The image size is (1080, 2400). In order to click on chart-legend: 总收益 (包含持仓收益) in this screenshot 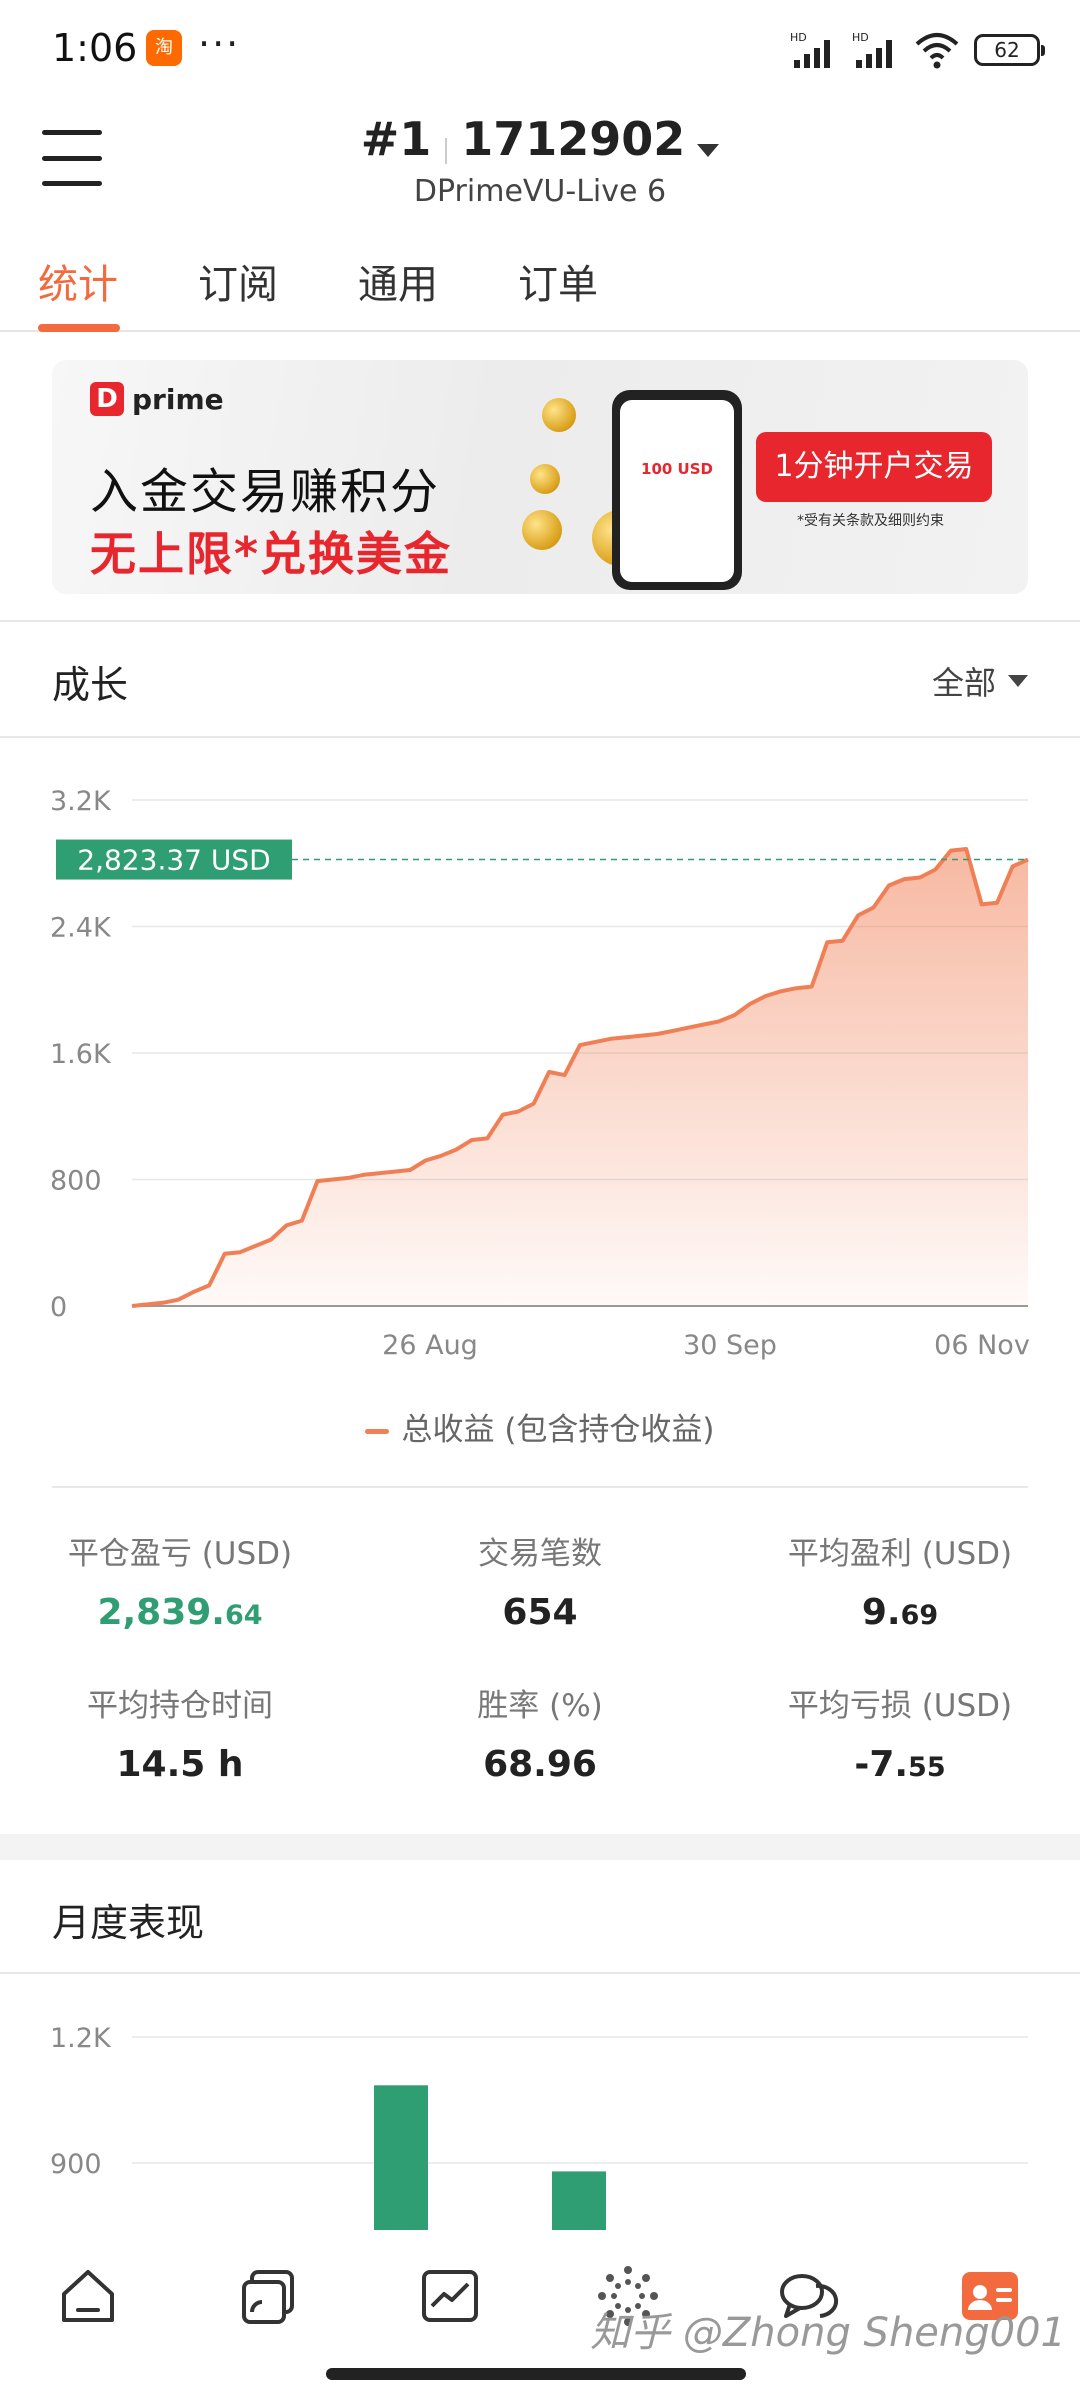, I will do `click(540, 1426)`.